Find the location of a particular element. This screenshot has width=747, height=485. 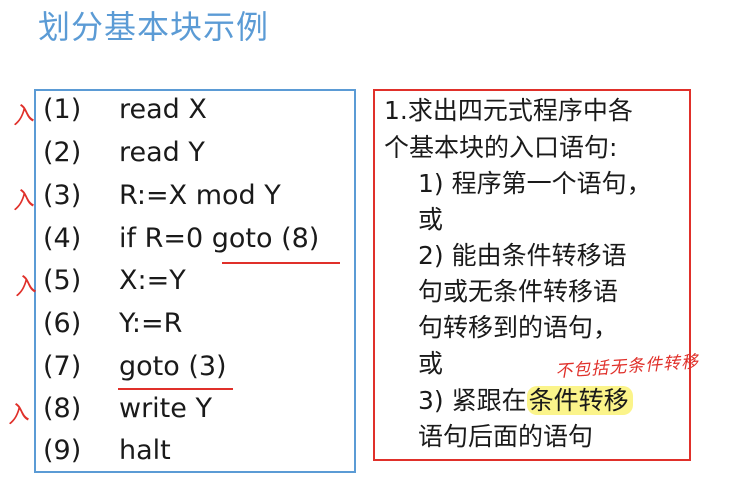

rule-3-line-2: 语句后面的语句 is located at coordinates (506, 436).